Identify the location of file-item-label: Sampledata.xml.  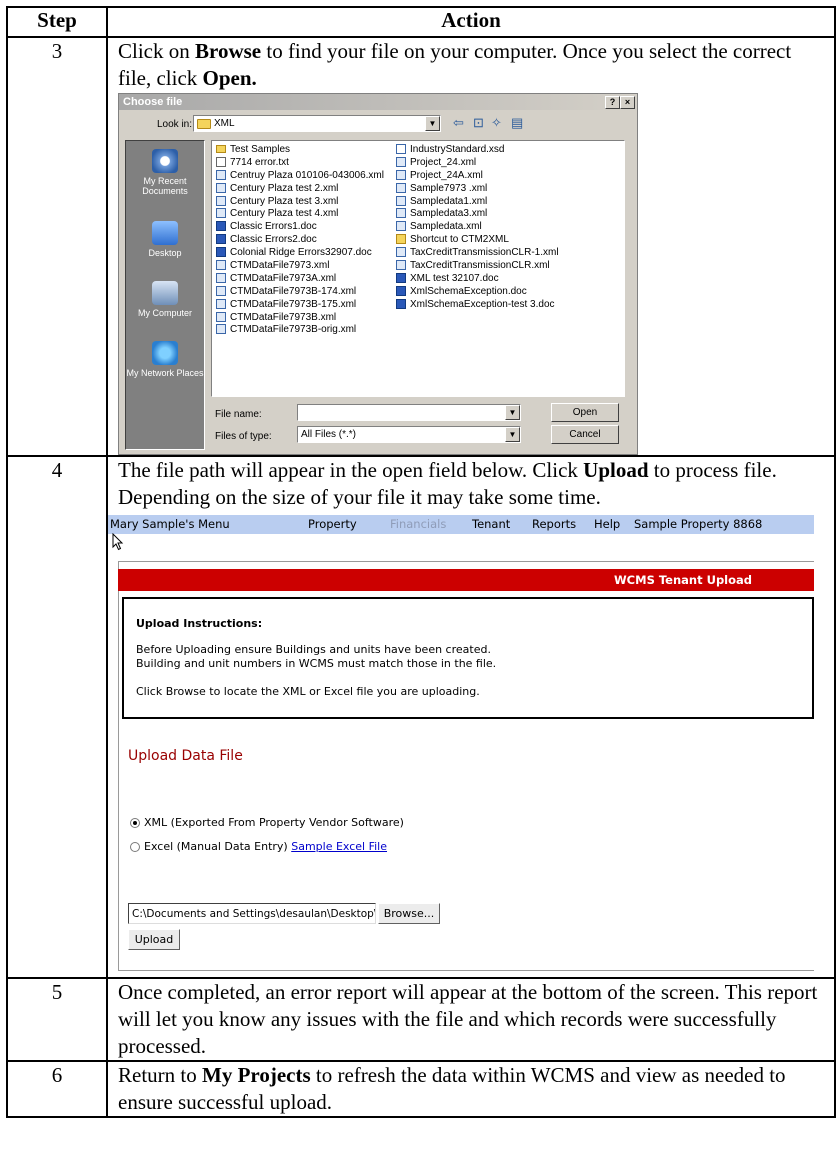
(446, 227).